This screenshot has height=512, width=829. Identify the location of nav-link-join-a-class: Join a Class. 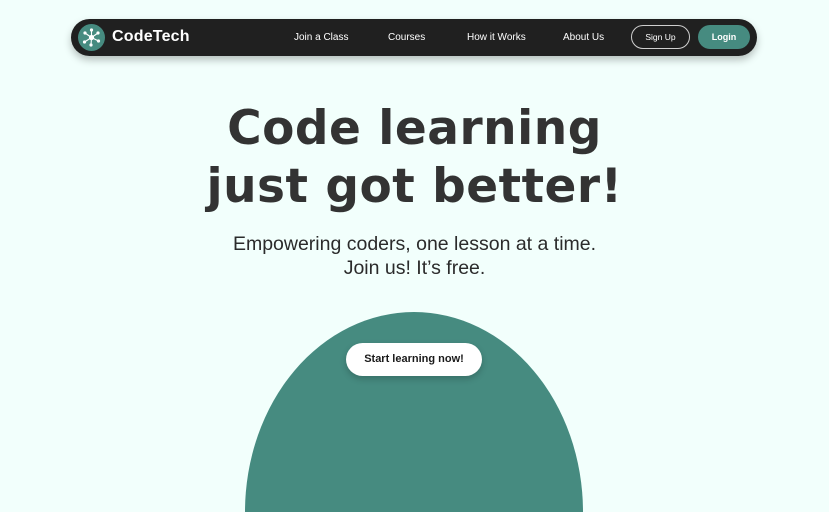
(321, 37).